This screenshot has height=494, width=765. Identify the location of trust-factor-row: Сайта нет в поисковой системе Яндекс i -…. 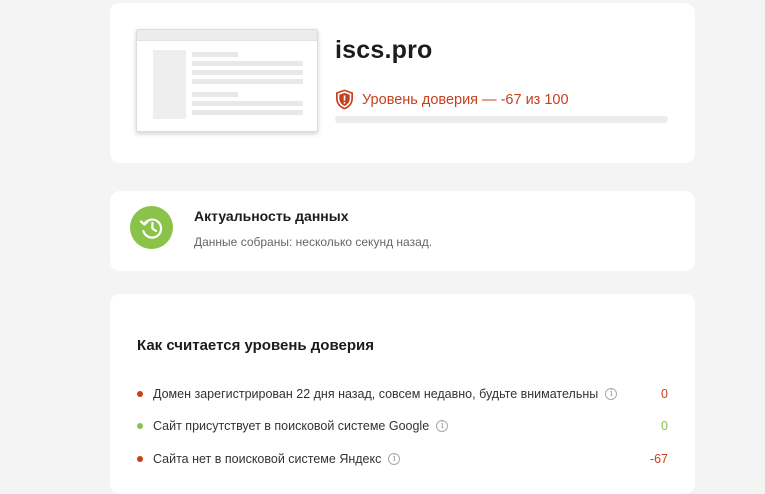
(402, 459).